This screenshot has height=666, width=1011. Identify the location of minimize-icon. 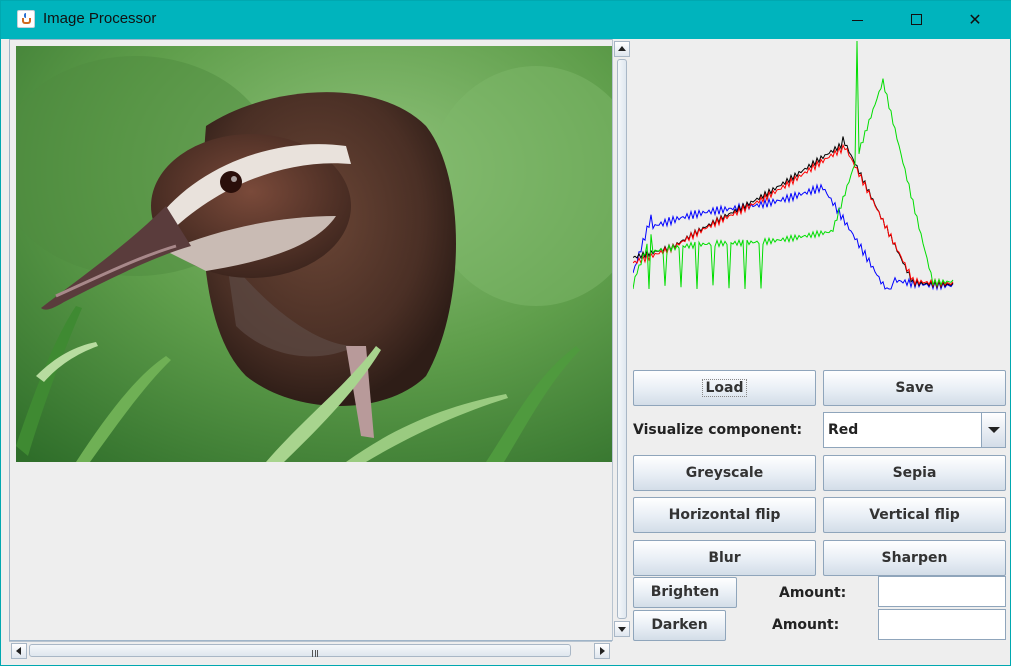
(857, 20).